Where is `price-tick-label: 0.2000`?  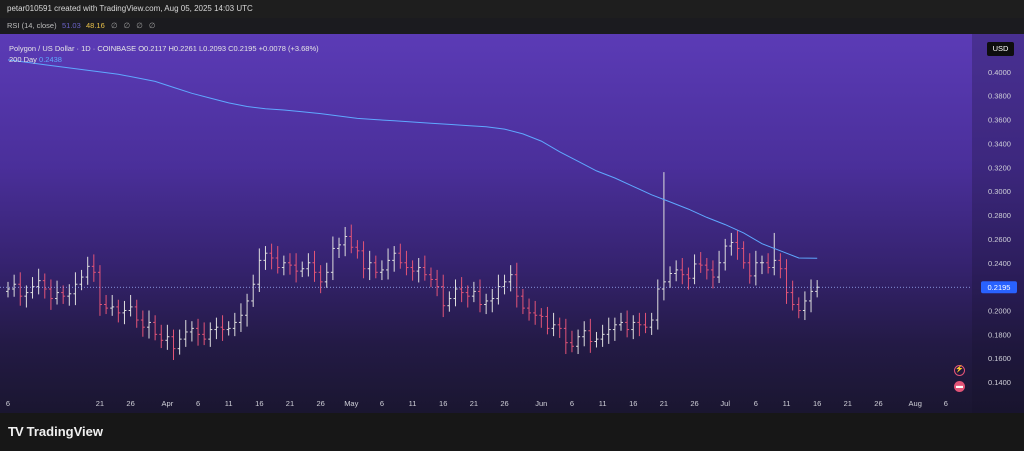
price-tick-label: 0.2000 is located at coordinates (999, 310).